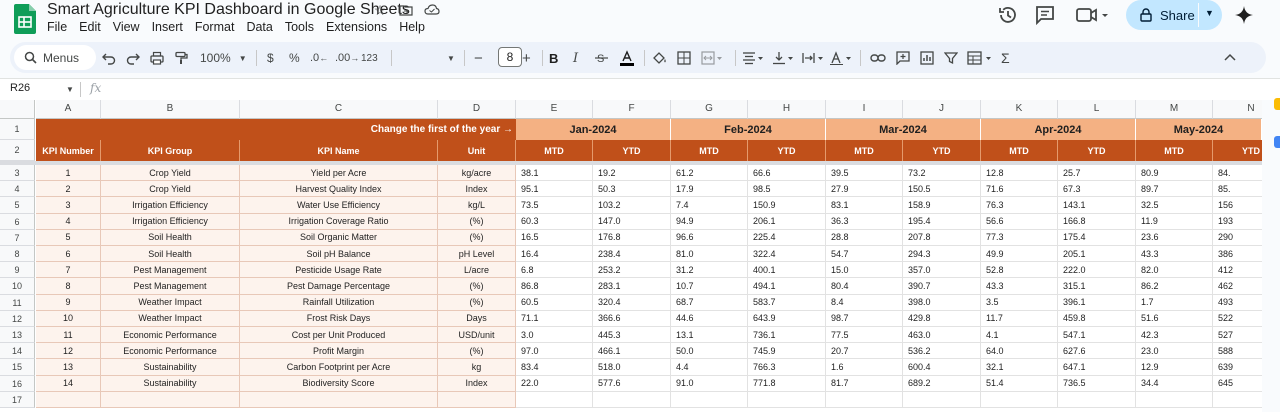 Image resolution: width=1280 pixels, height=412 pixels. What do you see at coordinates (660, 58) in the screenshot?
I see `fill-color-icon` at bounding box center [660, 58].